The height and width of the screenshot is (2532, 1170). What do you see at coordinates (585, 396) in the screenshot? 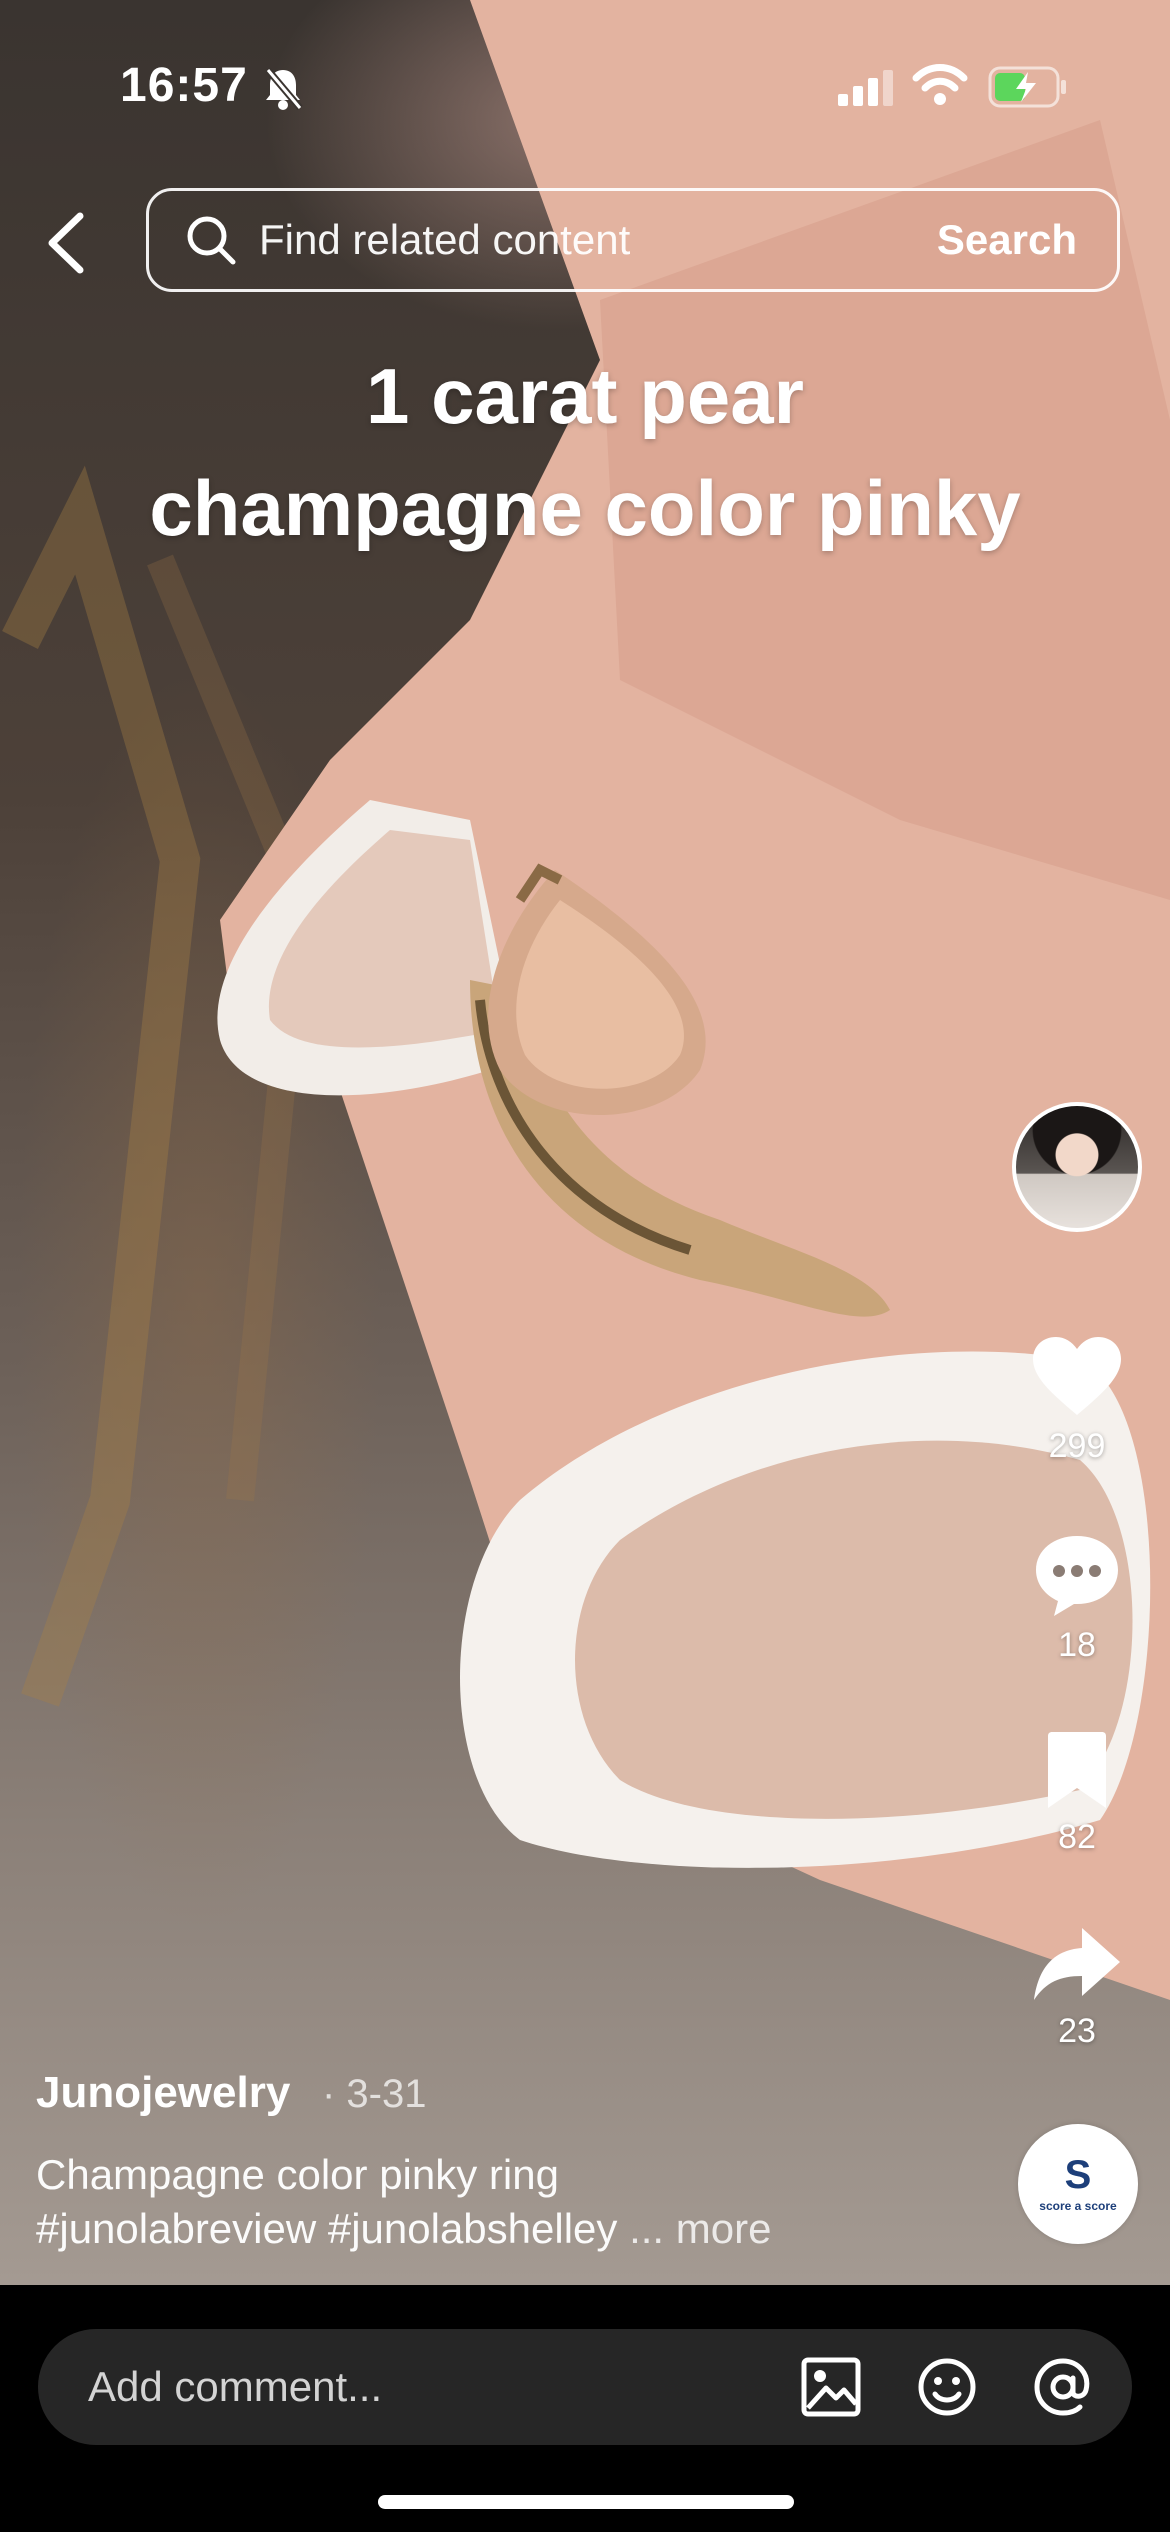
I see `overlay-line-1: 1 carat pear` at bounding box center [585, 396].